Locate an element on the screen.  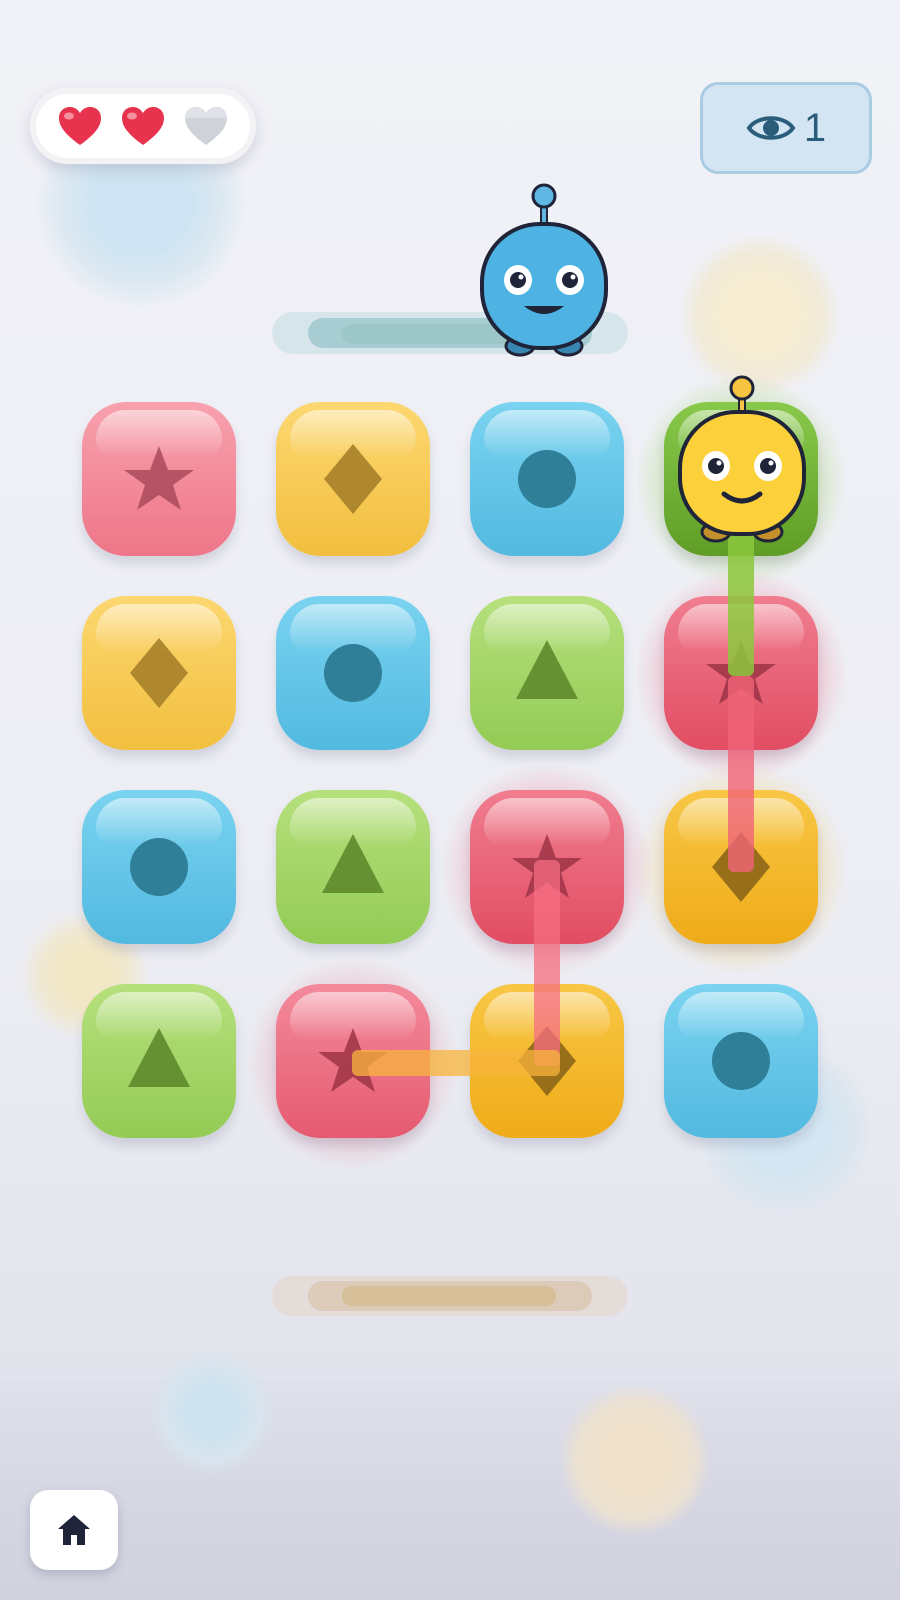
lives-panel is located at coordinates (143, 126).